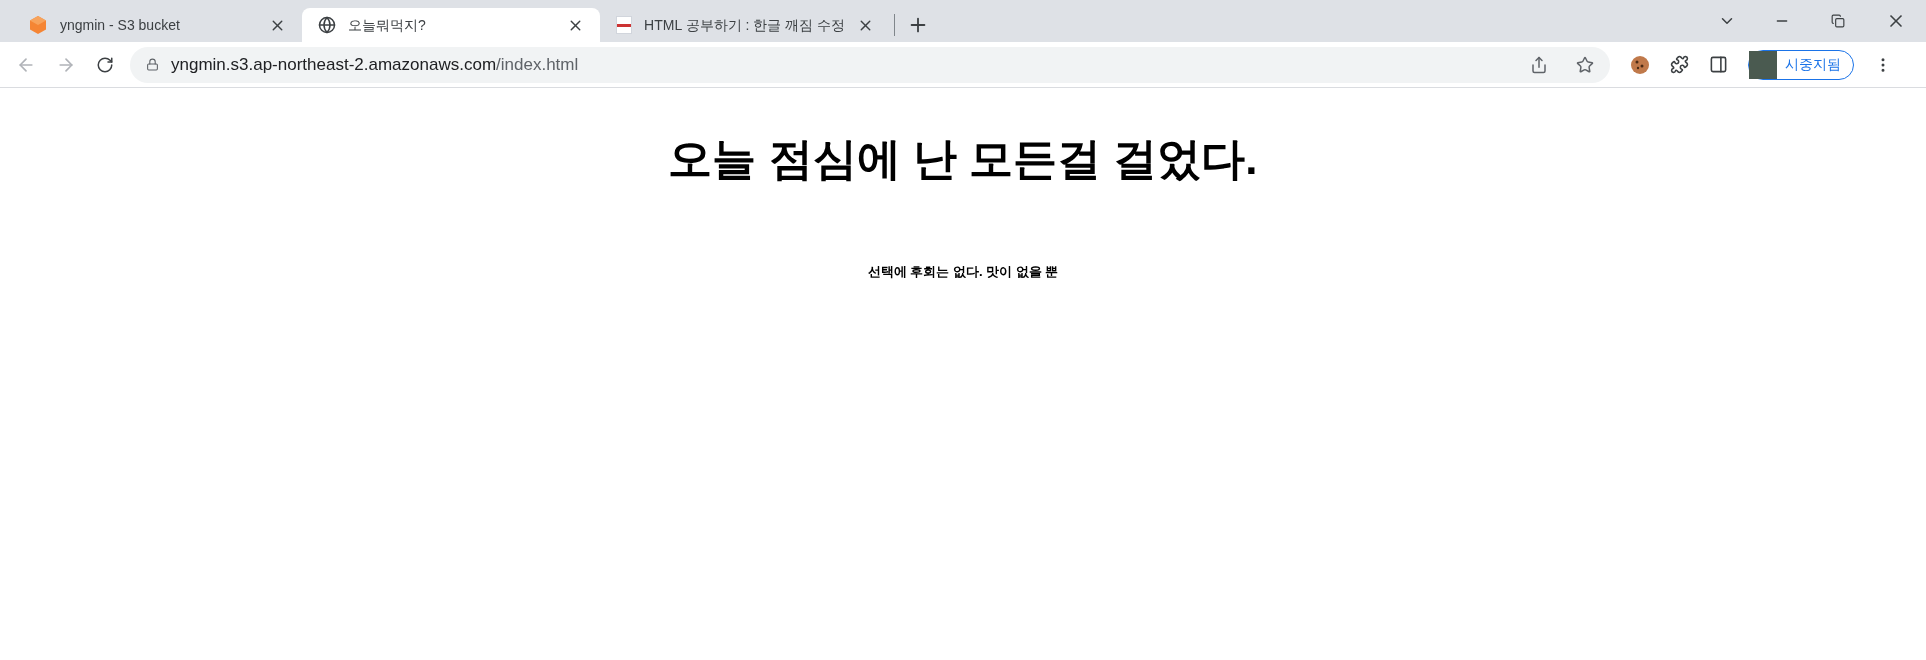  I want to click on cookie-icon, so click(1640, 64).